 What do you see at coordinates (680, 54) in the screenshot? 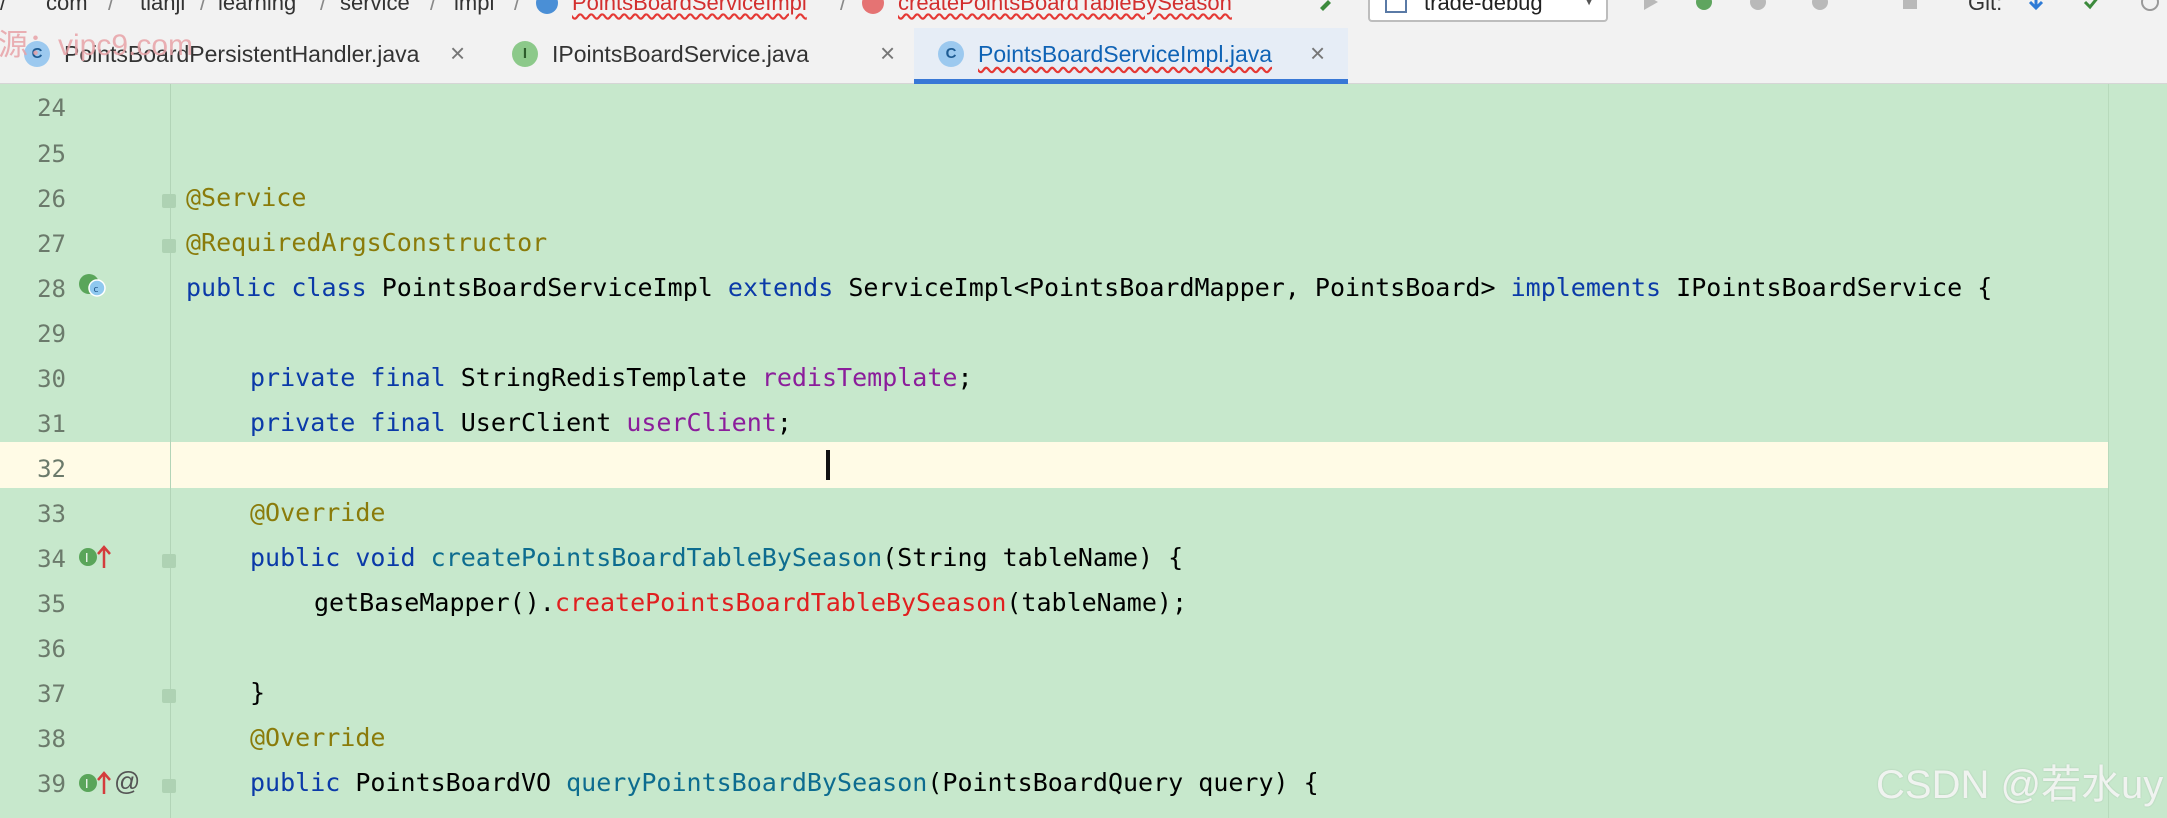
I see `tab-label: IPointsBoardService.java` at bounding box center [680, 54].